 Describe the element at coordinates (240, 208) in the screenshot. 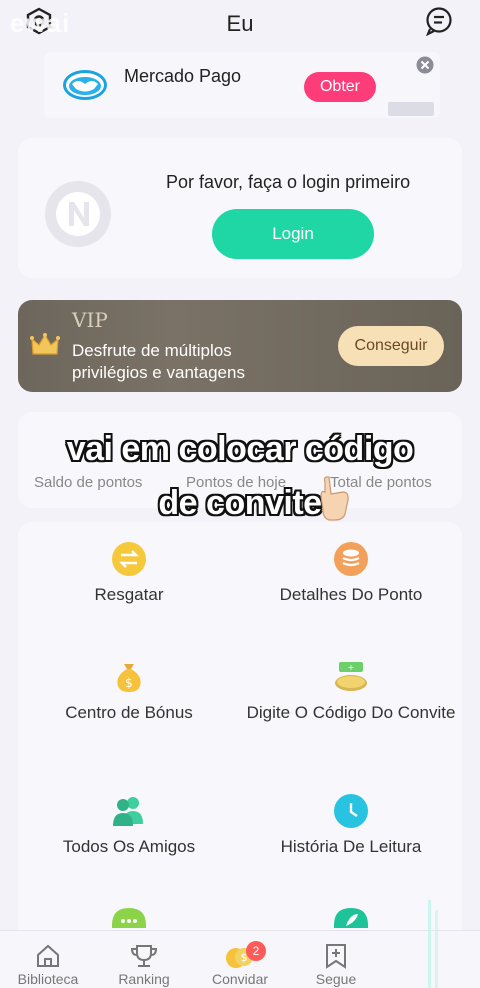

I see `login-card: Por favor, faça o login primeiro Login` at that location.